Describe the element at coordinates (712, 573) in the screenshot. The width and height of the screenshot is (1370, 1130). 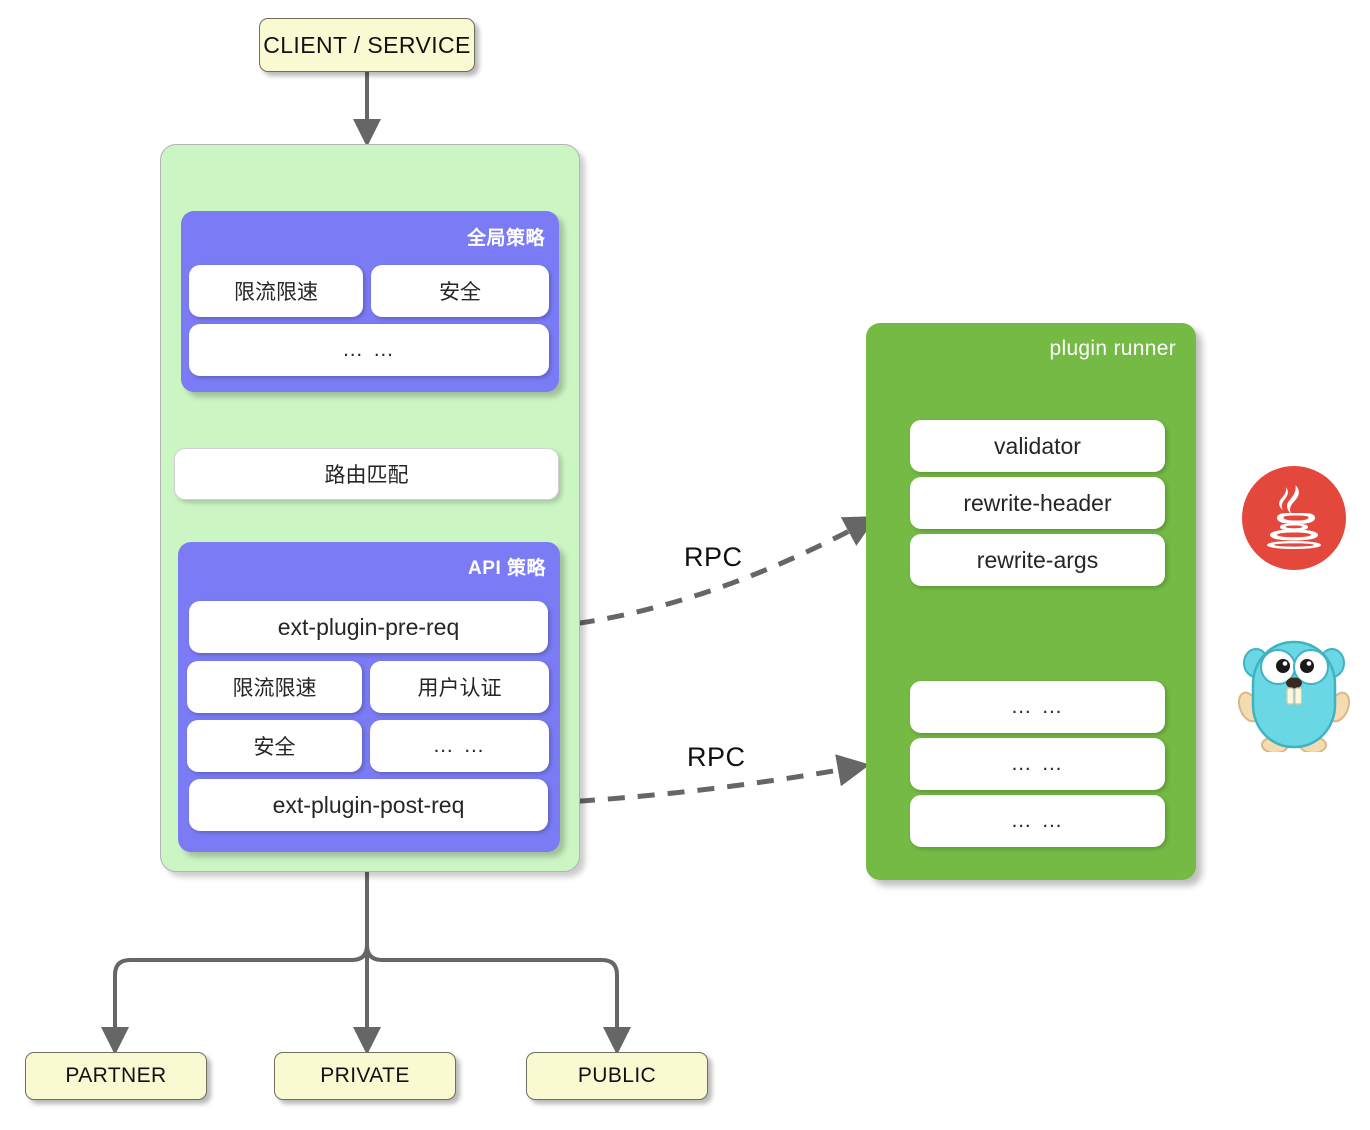
I see `arrow-rpc-pre-req` at that location.